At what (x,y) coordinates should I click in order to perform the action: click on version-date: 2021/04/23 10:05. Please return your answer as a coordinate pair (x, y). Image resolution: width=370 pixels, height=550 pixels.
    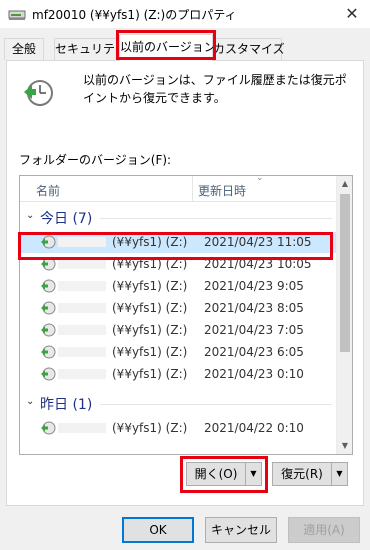
    Looking at the image, I should click on (258, 264).